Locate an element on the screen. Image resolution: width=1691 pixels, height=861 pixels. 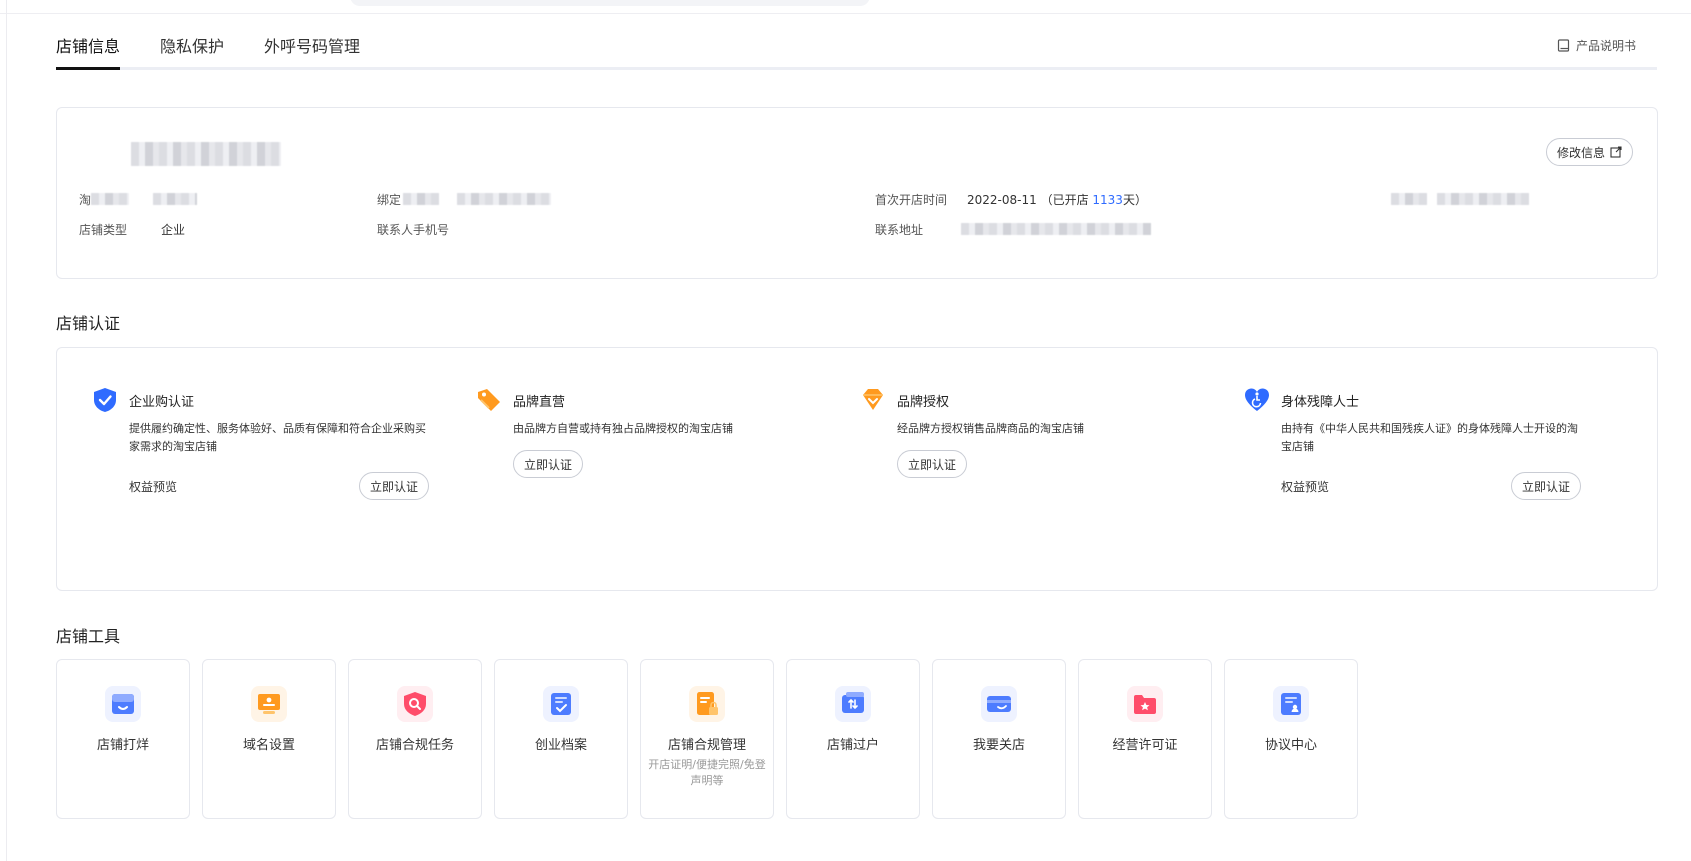
shop-type-label: 店铺类型 is located at coordinates (103, 230).